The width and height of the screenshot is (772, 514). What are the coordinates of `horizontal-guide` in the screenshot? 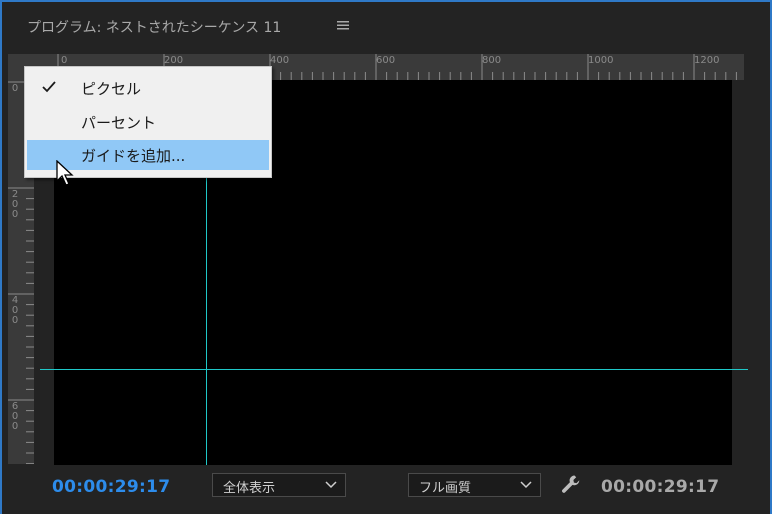 It's located at (394, 369).